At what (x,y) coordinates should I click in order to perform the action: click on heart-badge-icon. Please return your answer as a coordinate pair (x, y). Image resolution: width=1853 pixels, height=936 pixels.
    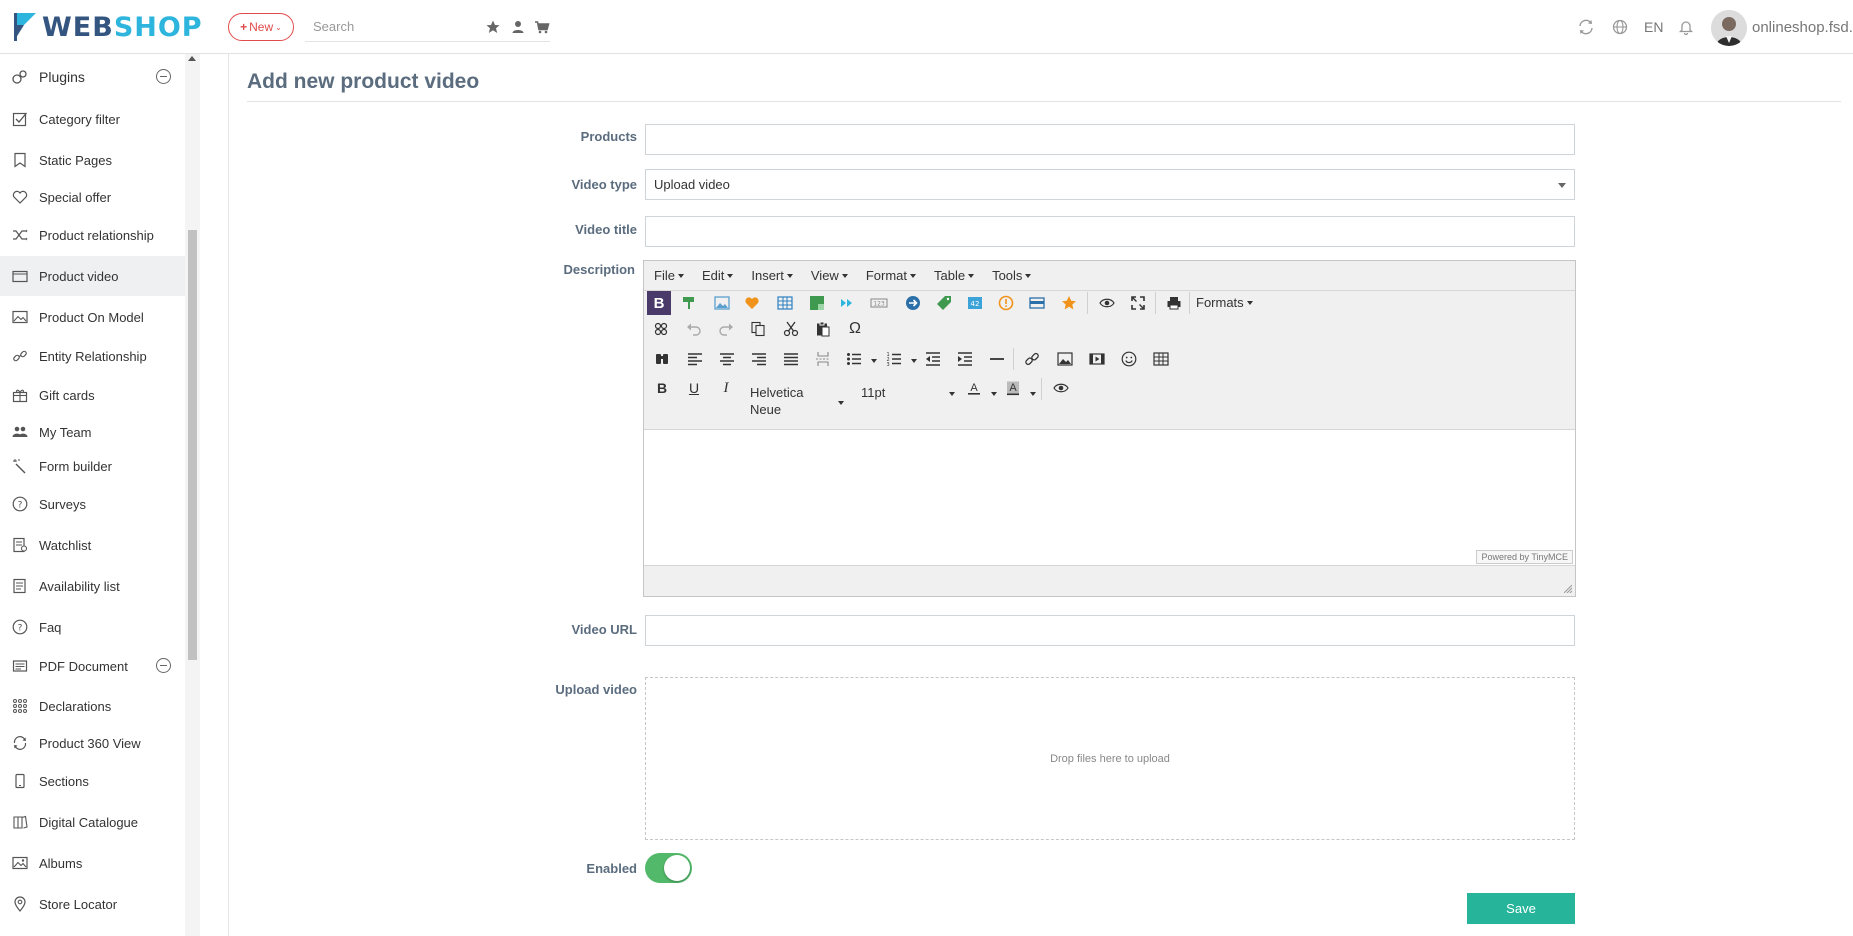
    Looking at the image, I should click on (752, 303).